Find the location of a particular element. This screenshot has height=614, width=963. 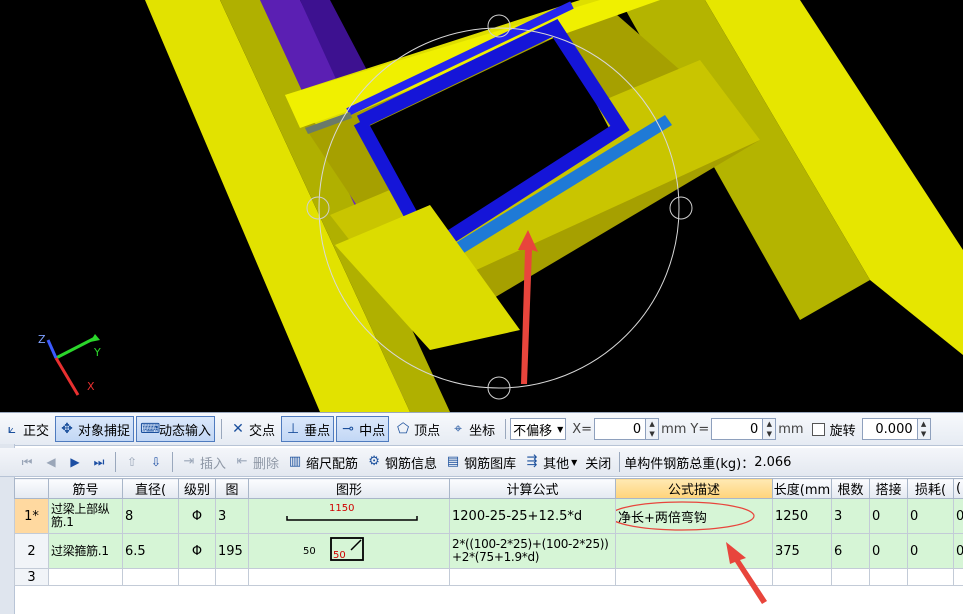

object-snap-button: ✥ 对象捕捉 is located at coordinates (95, 429).